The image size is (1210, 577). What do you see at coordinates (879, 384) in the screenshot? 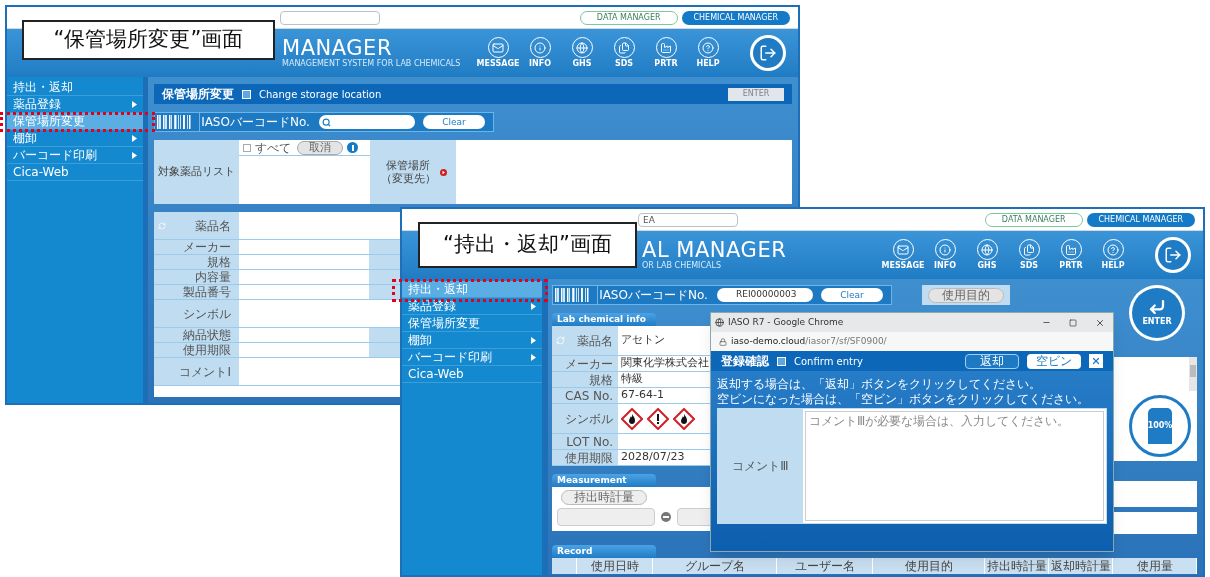
I see `dialog-message: 返却する場合は、「返却」ボタンをクリックしてください。` at bounding box center [879, 384].